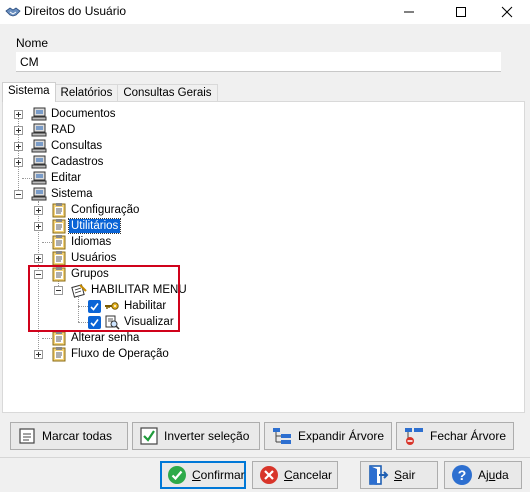  I want to click on tree-node-label: Idiomas, so click(91, 242).